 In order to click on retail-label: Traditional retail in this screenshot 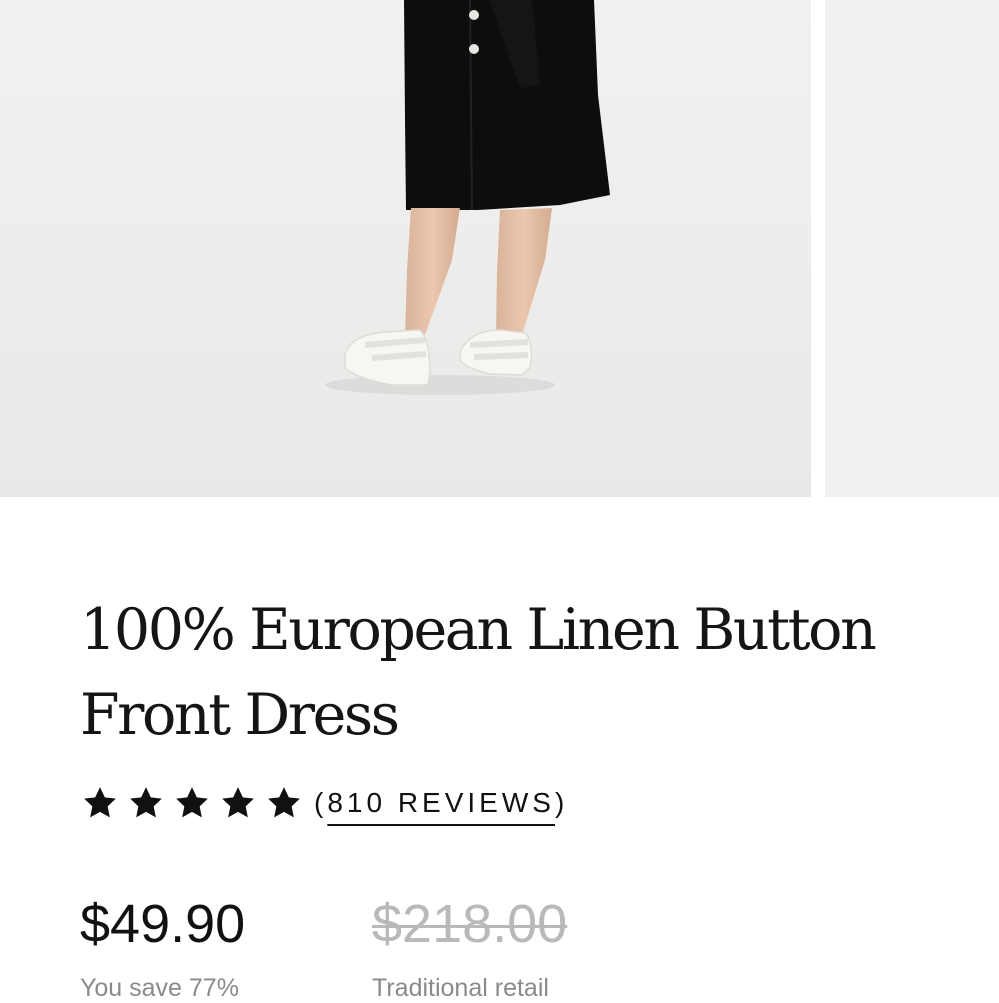, I will do `click(460, 988)`.